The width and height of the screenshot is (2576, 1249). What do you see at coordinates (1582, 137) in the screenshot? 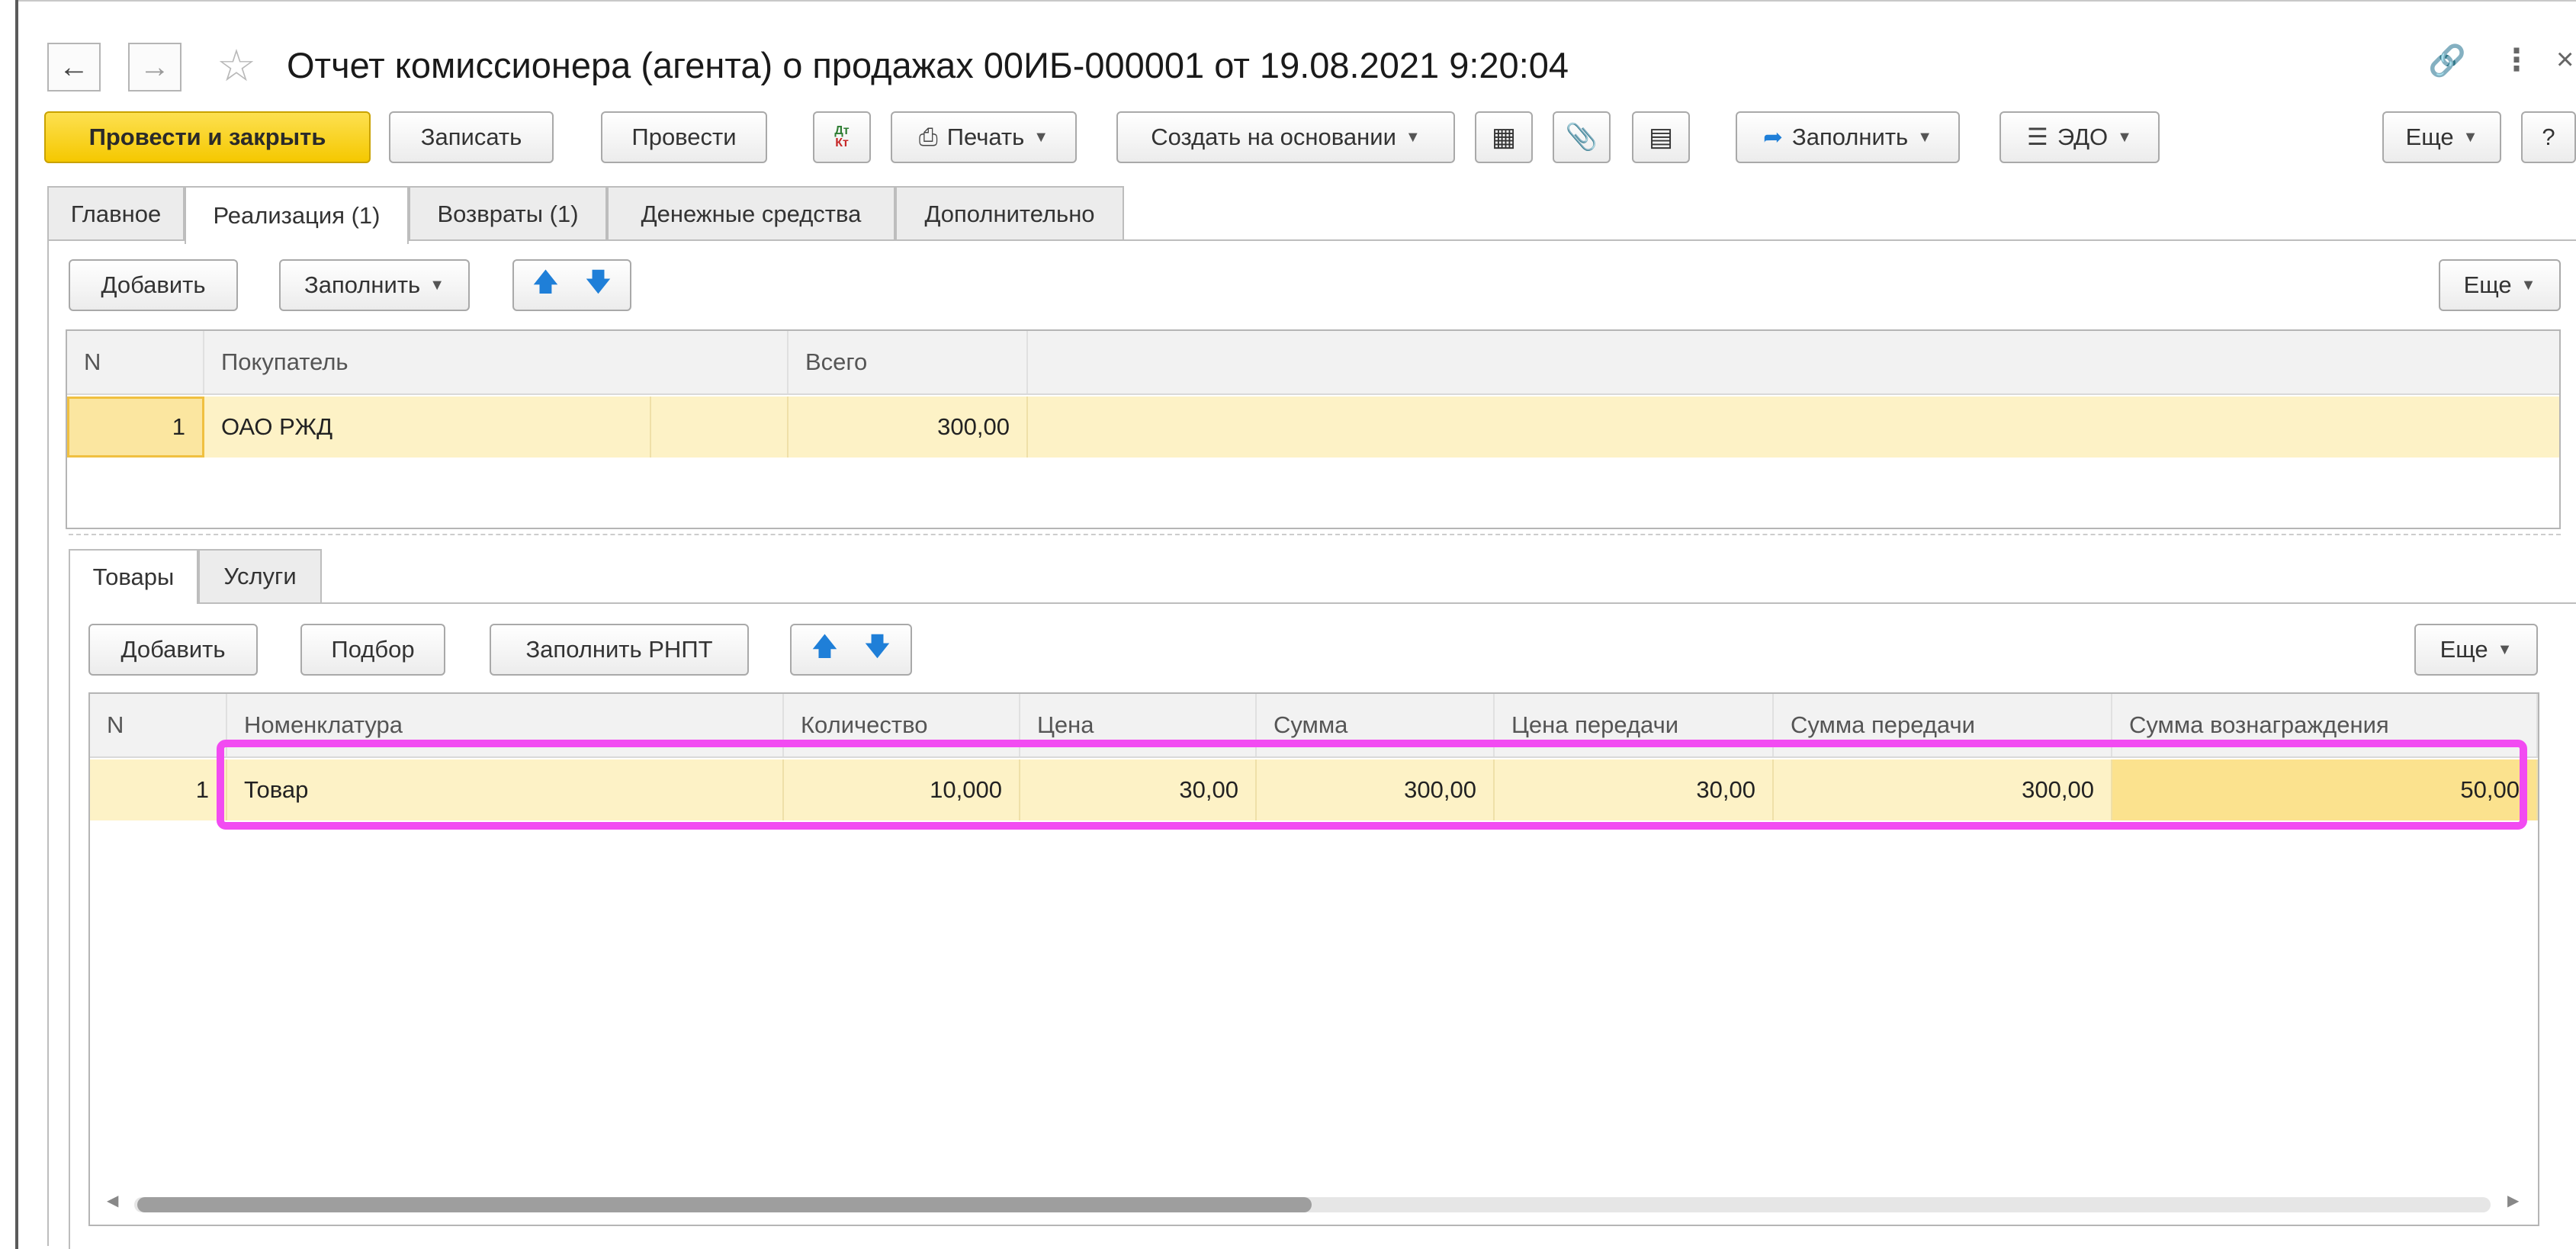
I see `attach-button: 📎` at bounding box center [1582, 137].